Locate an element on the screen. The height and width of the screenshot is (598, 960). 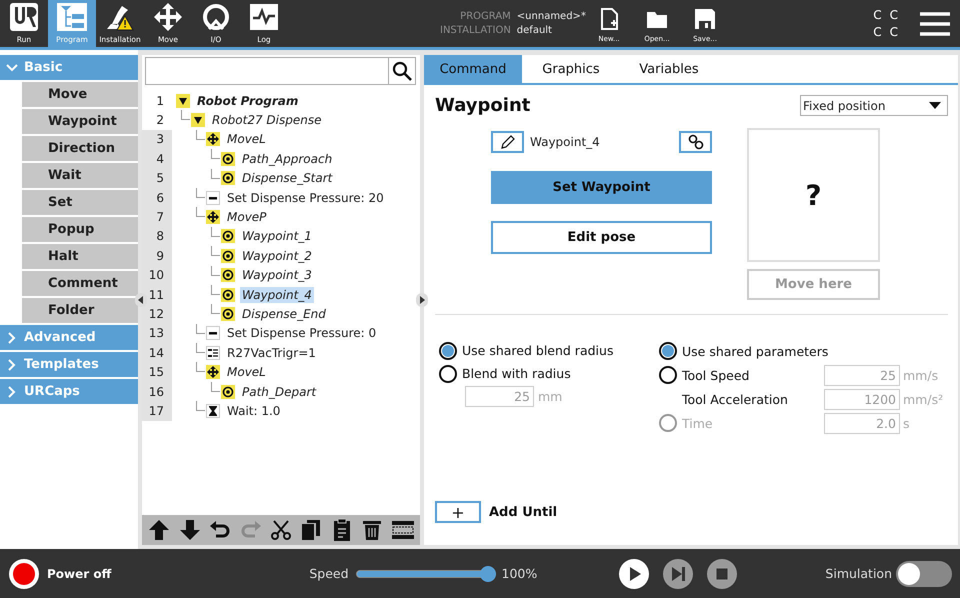
command-item: Move is located at coordinates (80, 94).